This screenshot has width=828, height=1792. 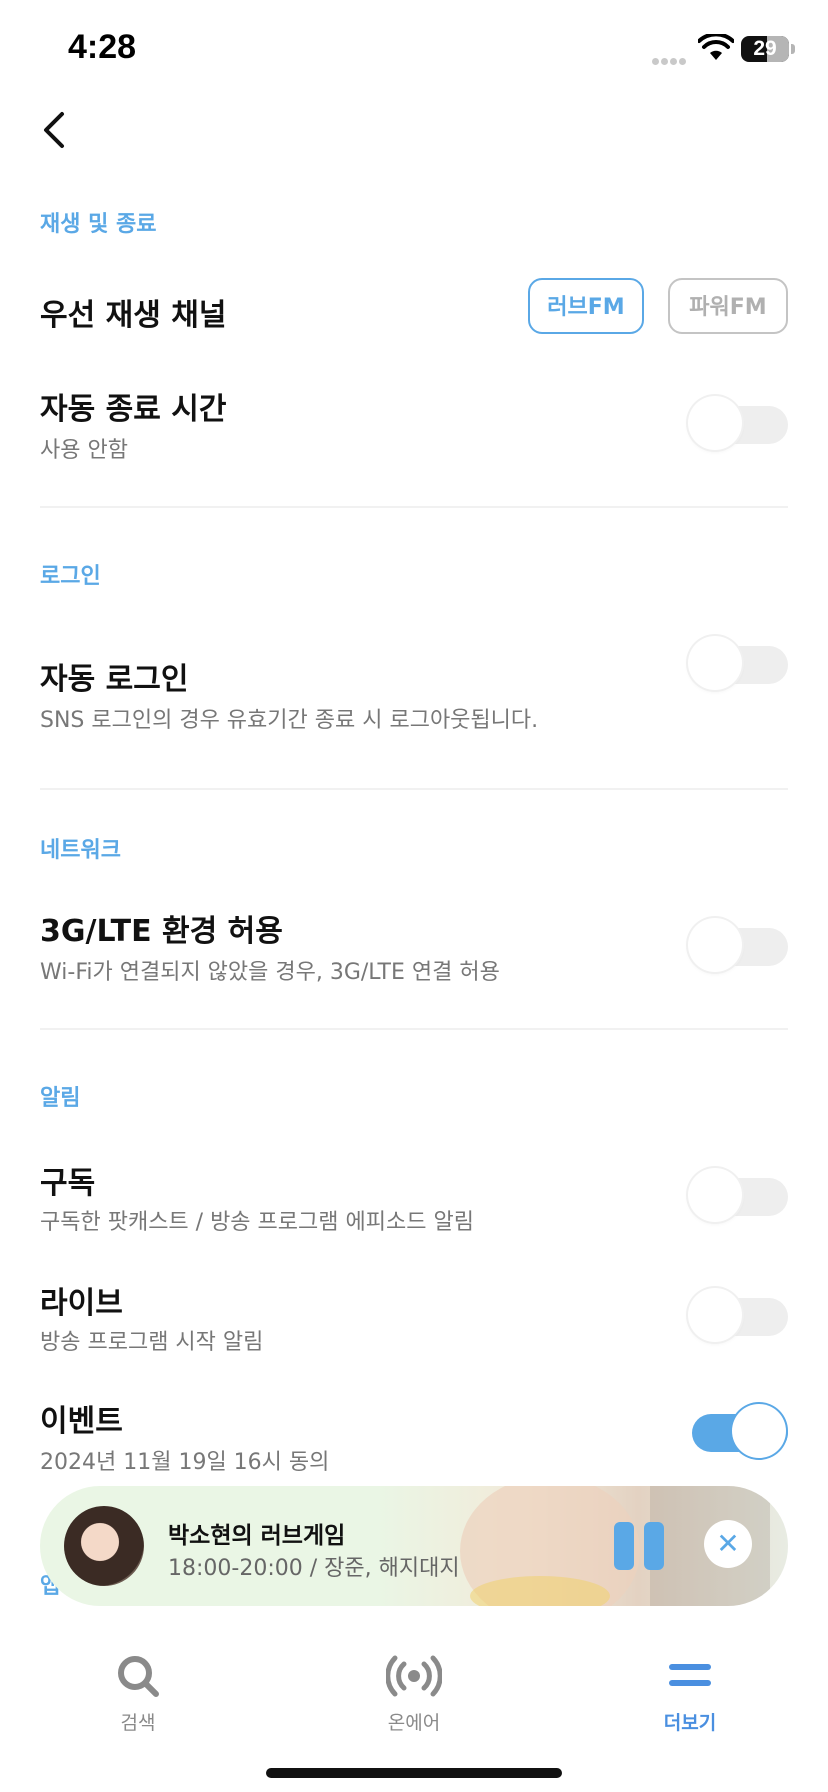 I want to click on auto-login-subtitle: SNS 로그인의 경우 유효기간 종료 시 로그아웃됩니다., so click(x=289, y=720).